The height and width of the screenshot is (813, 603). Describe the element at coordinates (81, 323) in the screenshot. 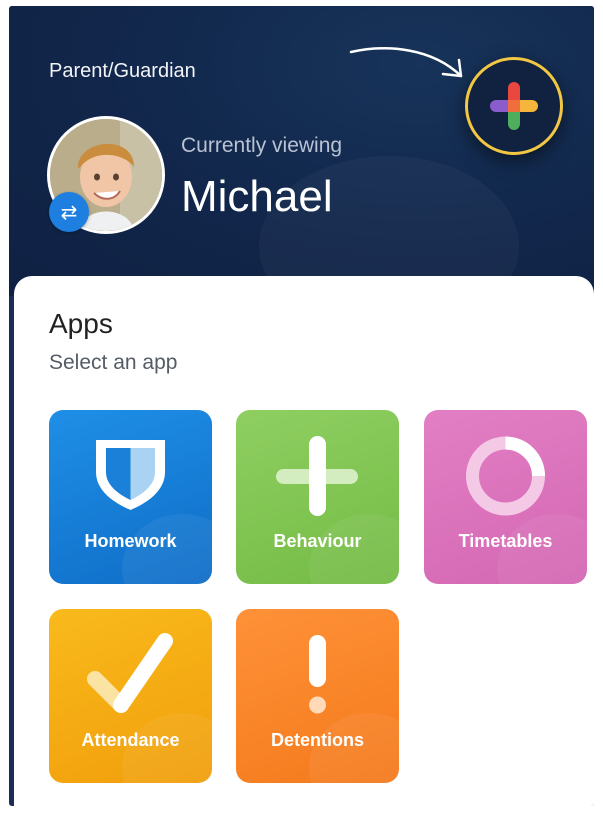

I see `apps-title: Apps` at that location.